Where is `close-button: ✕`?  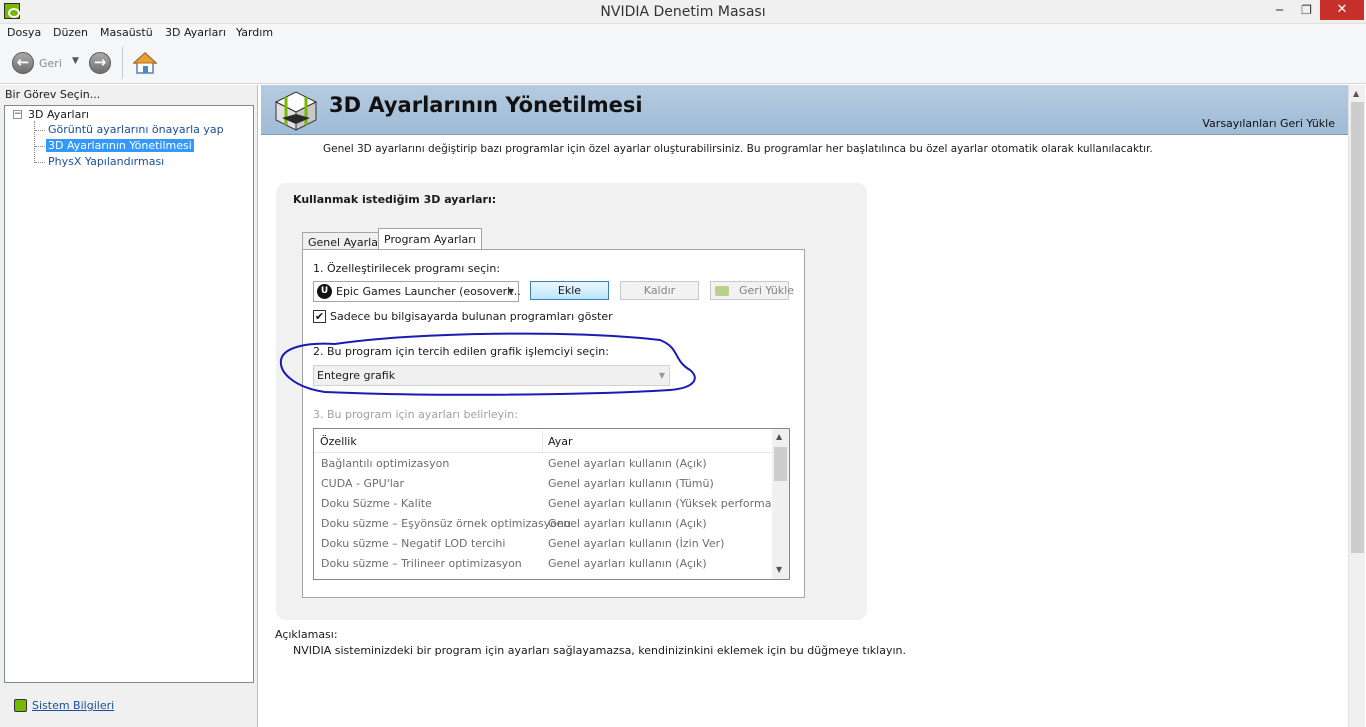
close-button: ✕ is located at coordinates (1342, 10).